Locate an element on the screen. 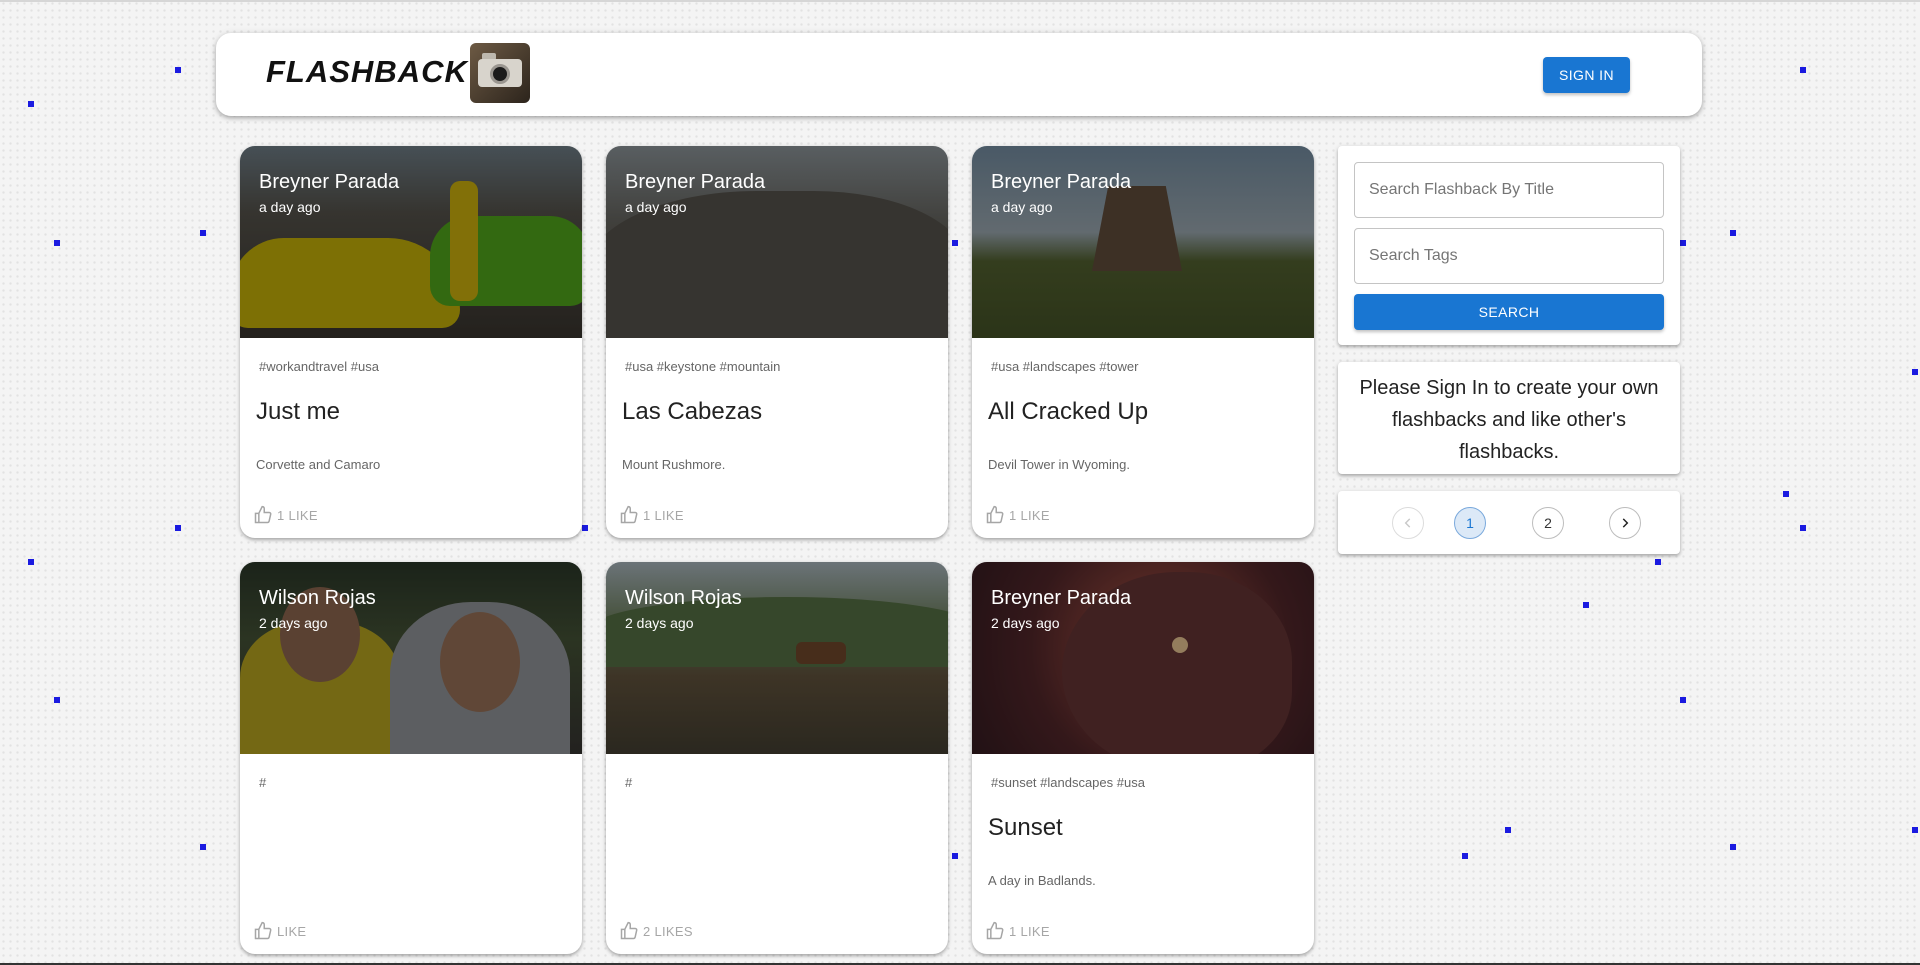 The image size is (1920, 965). post-title: All Cracked Up is located at coordinates (1068, 411).